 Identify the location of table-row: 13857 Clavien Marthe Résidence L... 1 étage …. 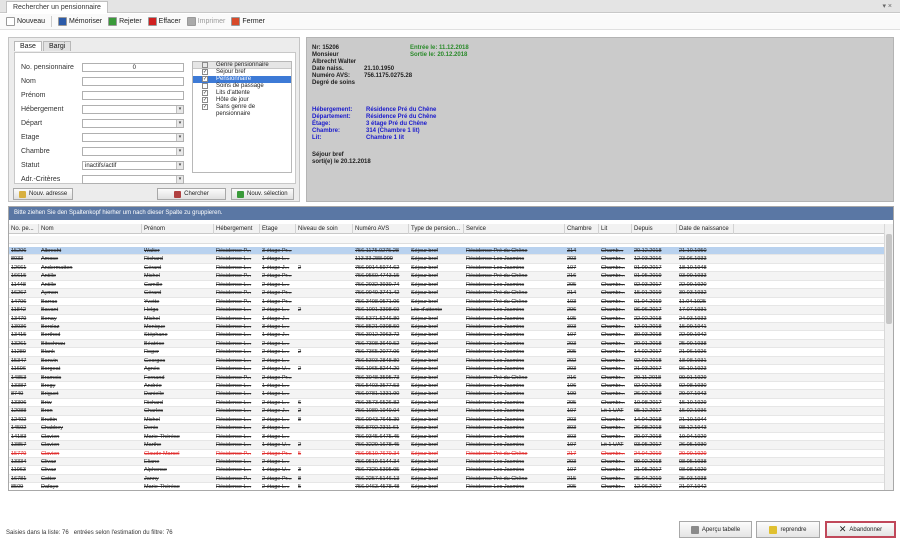
(447, 445).